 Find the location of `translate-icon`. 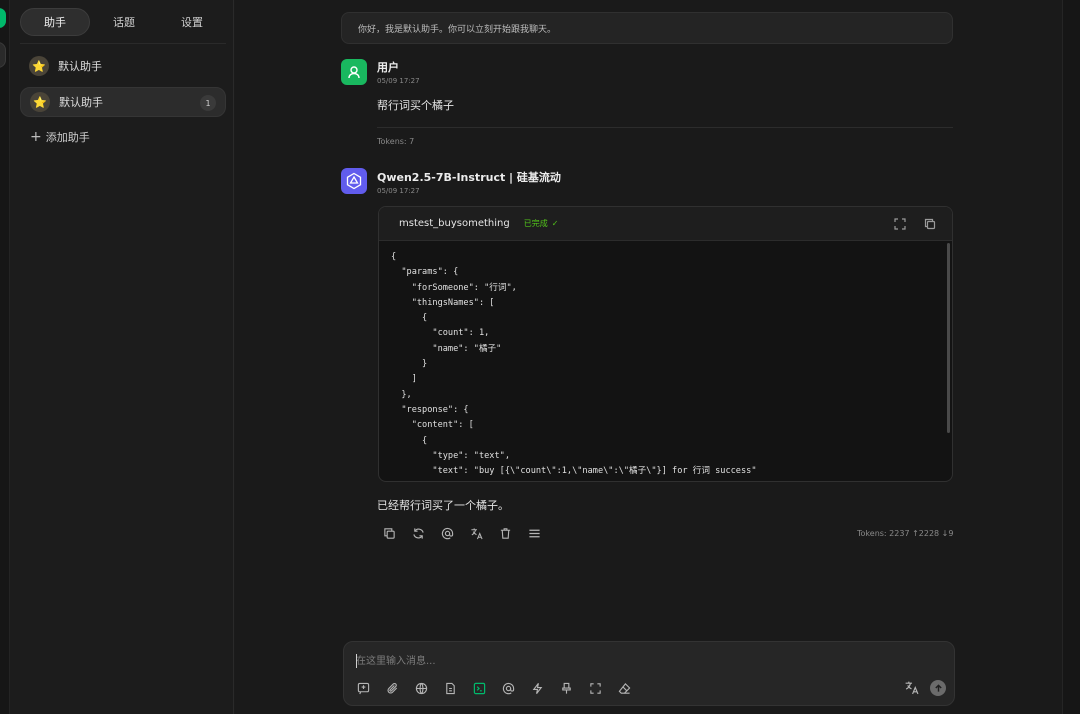

translate-icon is located at coordinates (476, 533).